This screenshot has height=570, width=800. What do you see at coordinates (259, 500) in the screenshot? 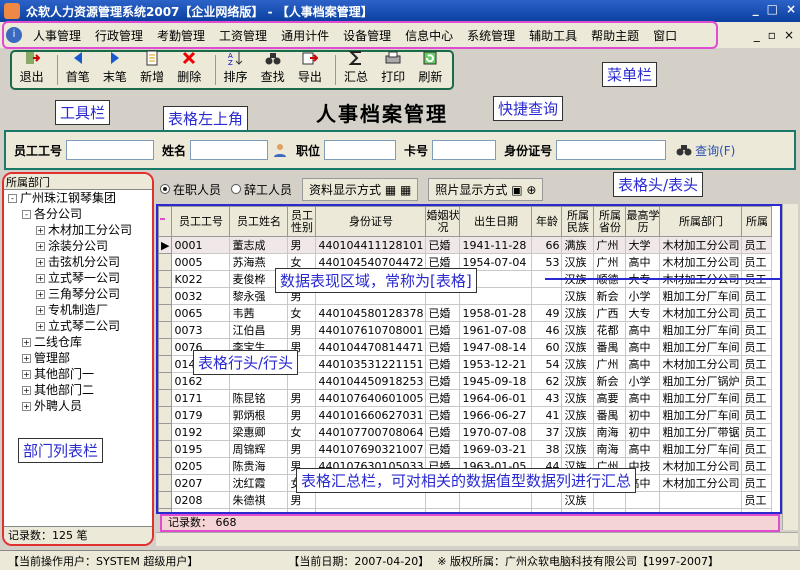
I see `table-cell: 朱德祺` at bounding box center [259, 500].